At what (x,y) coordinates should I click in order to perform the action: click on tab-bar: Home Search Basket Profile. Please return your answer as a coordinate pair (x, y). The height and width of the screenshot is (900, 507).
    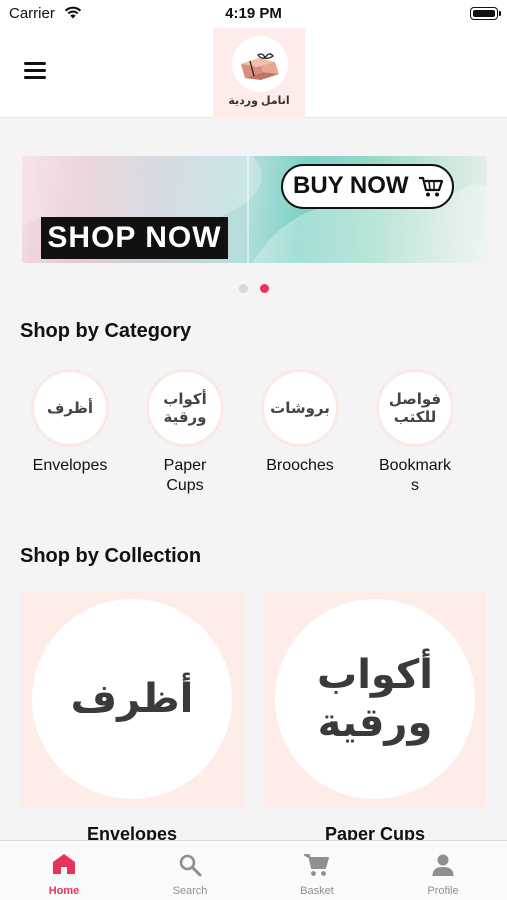
    Looking at the image, I should click on (253, 870).